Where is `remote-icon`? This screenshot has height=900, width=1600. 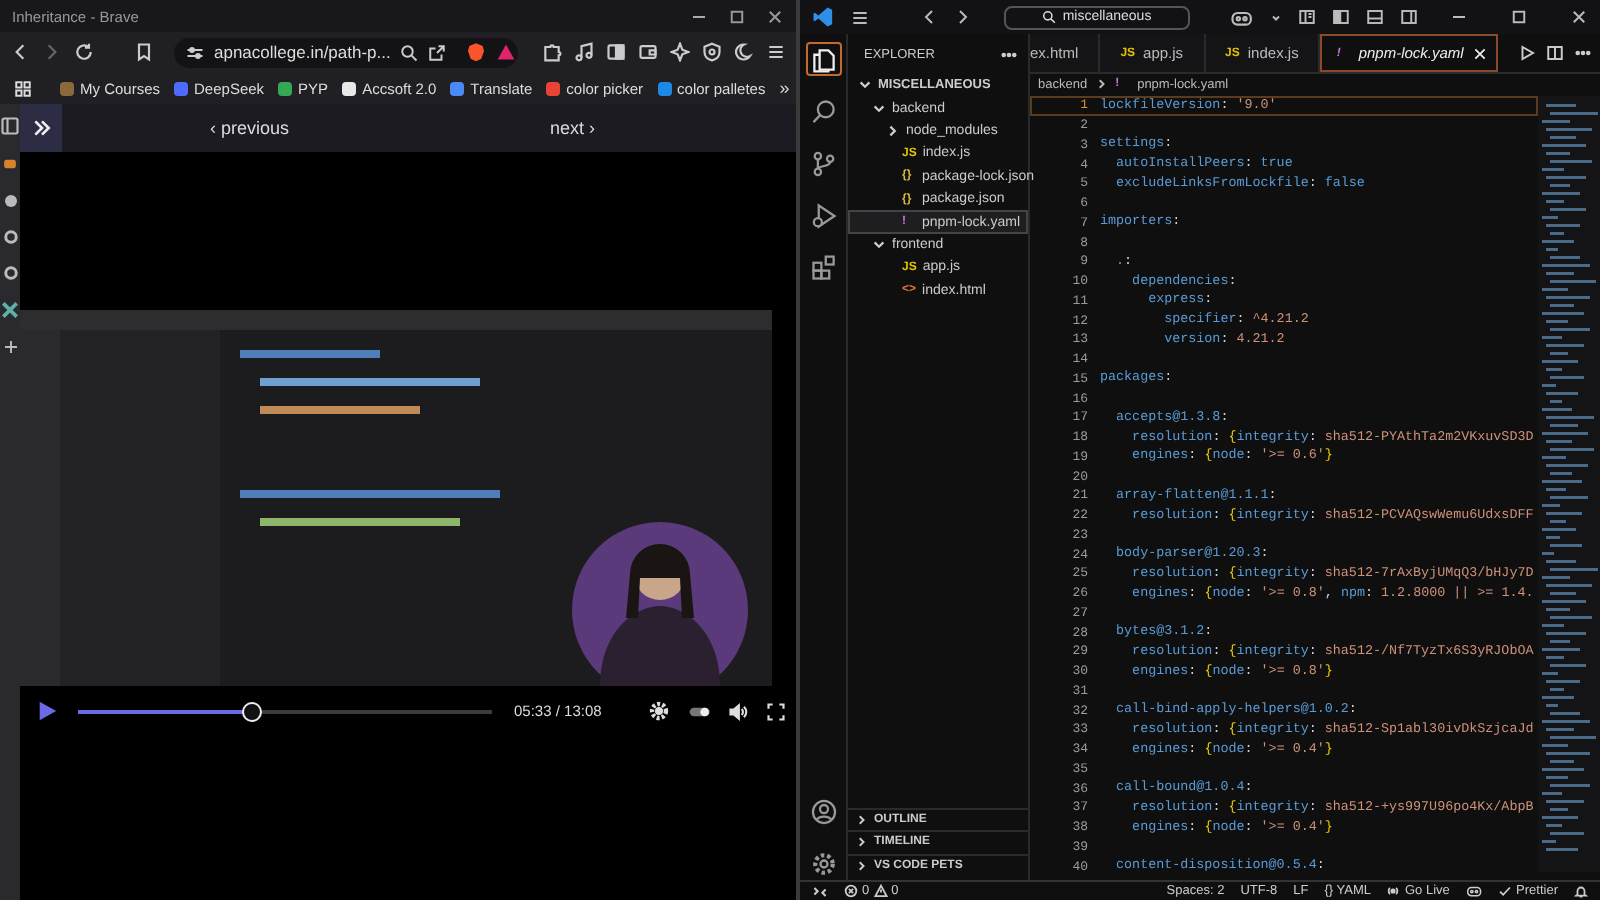
remote-icon is located at coordinates (820, 891).